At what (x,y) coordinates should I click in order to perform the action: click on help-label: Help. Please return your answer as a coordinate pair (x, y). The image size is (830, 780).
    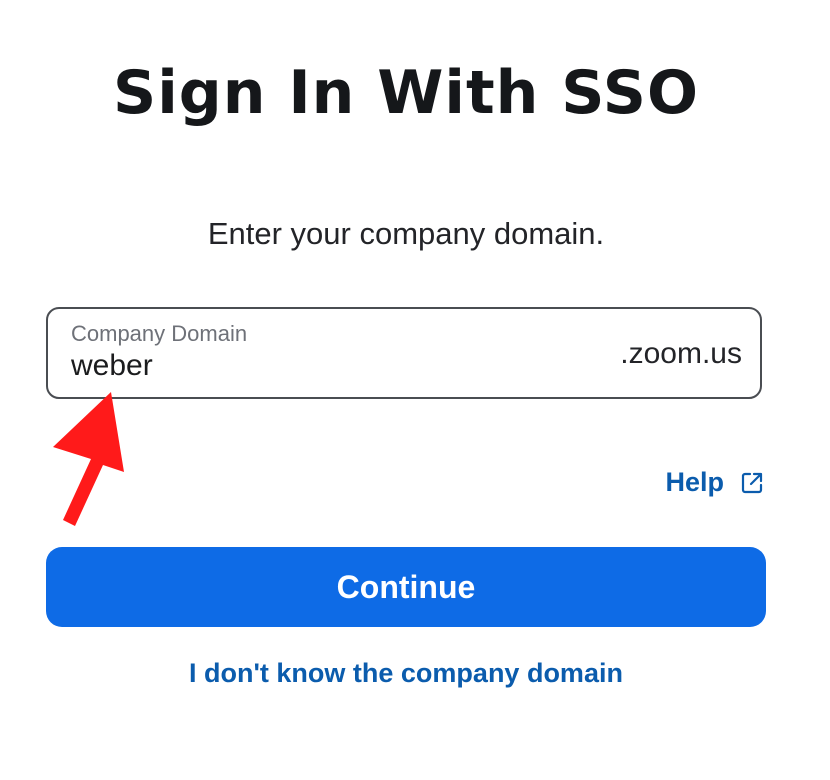
    Looking at the image, I should click on (694, 482).